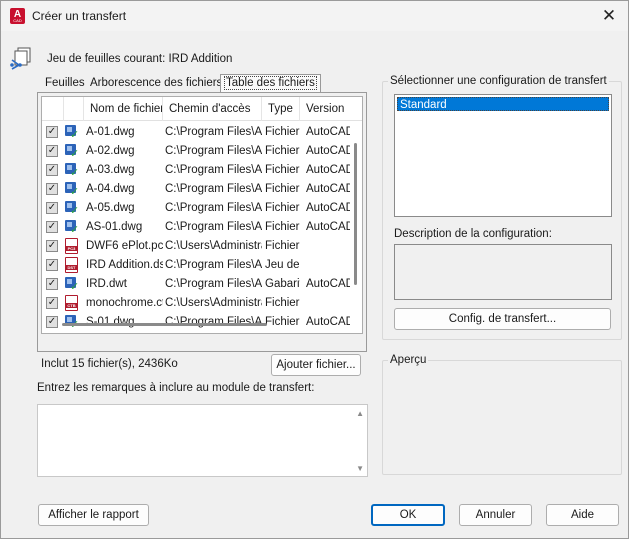 This screenshot has height=539, width=629. I want to click on title-bar: A CAD Créer un transfert ✕, so click(314, 16).